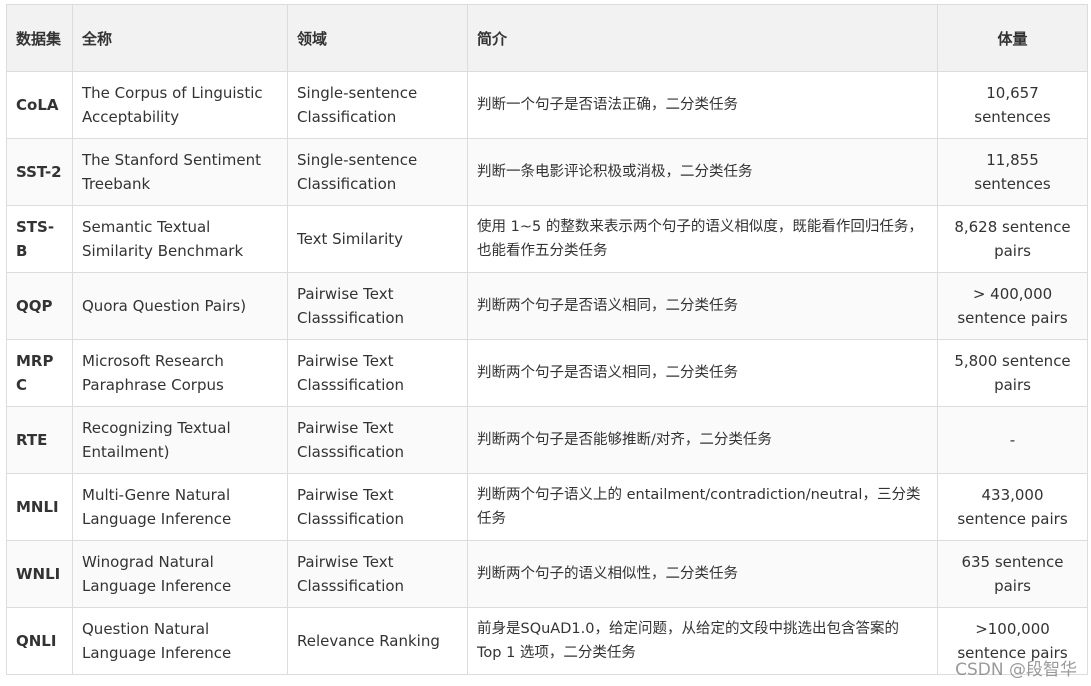 The height and width of the screenshot is (686, 1091). Describe the element at coordinates (1012, 38) in the screenshot. I see `header-size: 体量` at that location.